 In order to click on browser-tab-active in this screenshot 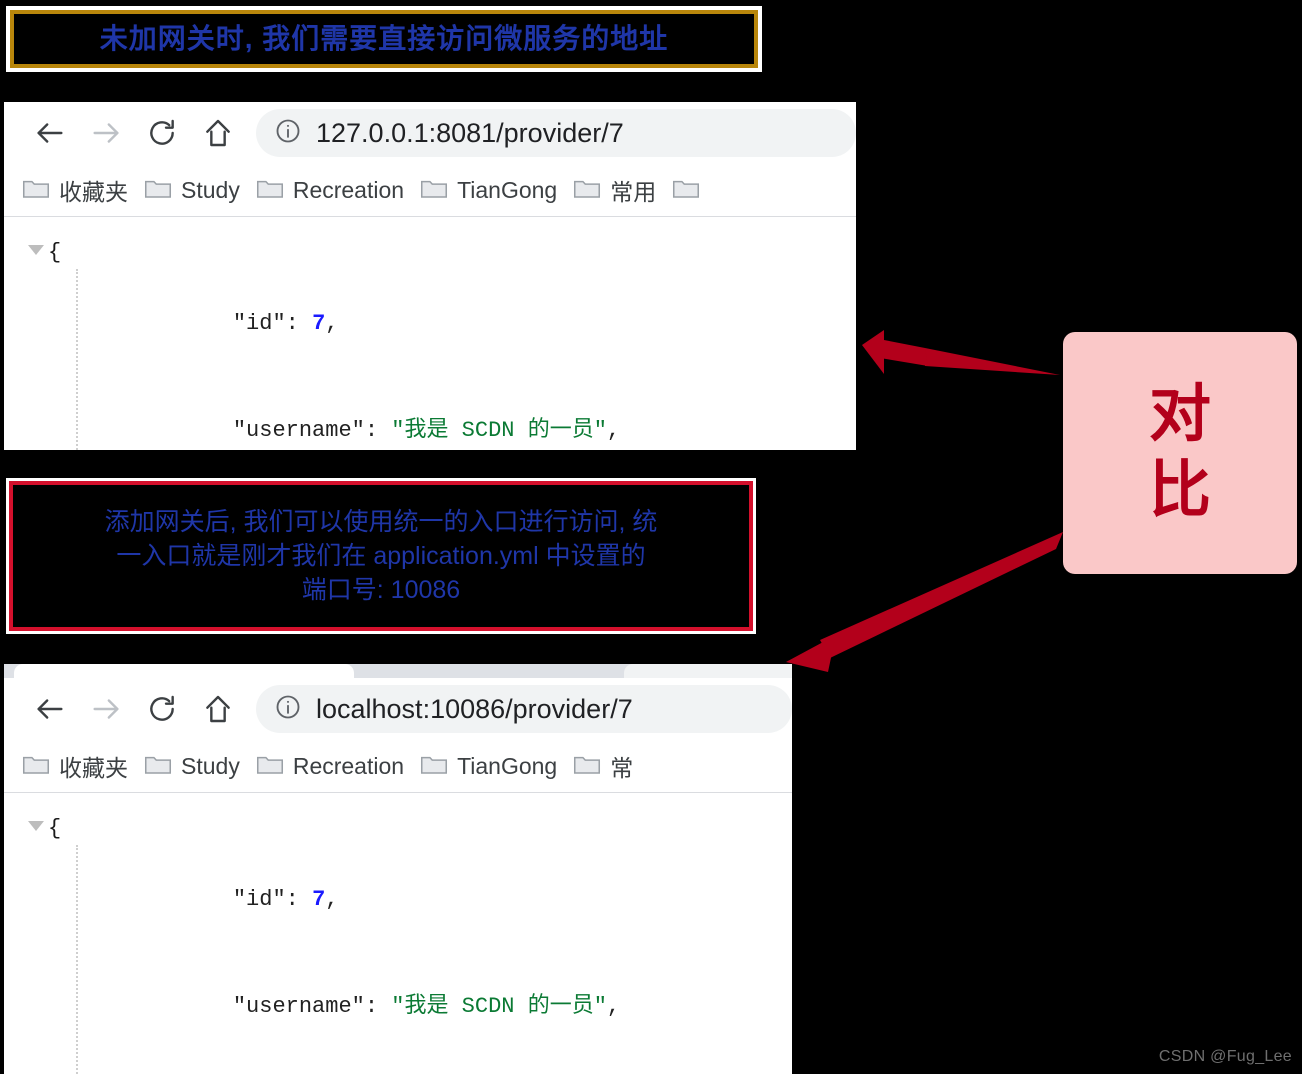, I will do `click(184, 671)`.